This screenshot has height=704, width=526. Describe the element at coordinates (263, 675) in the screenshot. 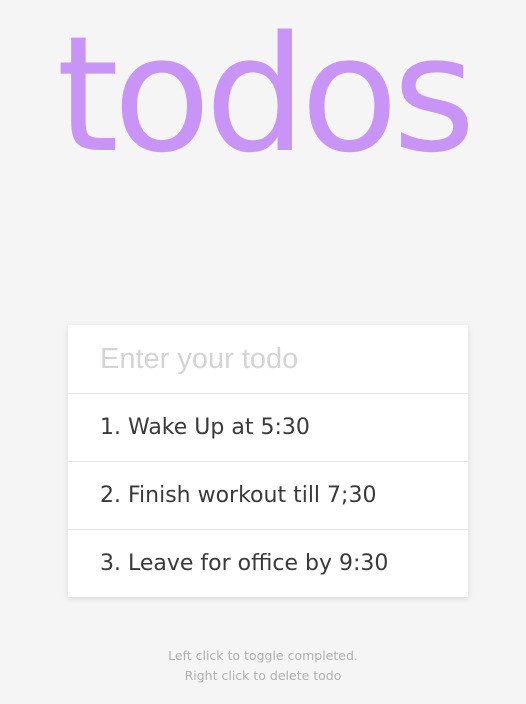

I see `hint-delete: Right click to delete todo` at that location.